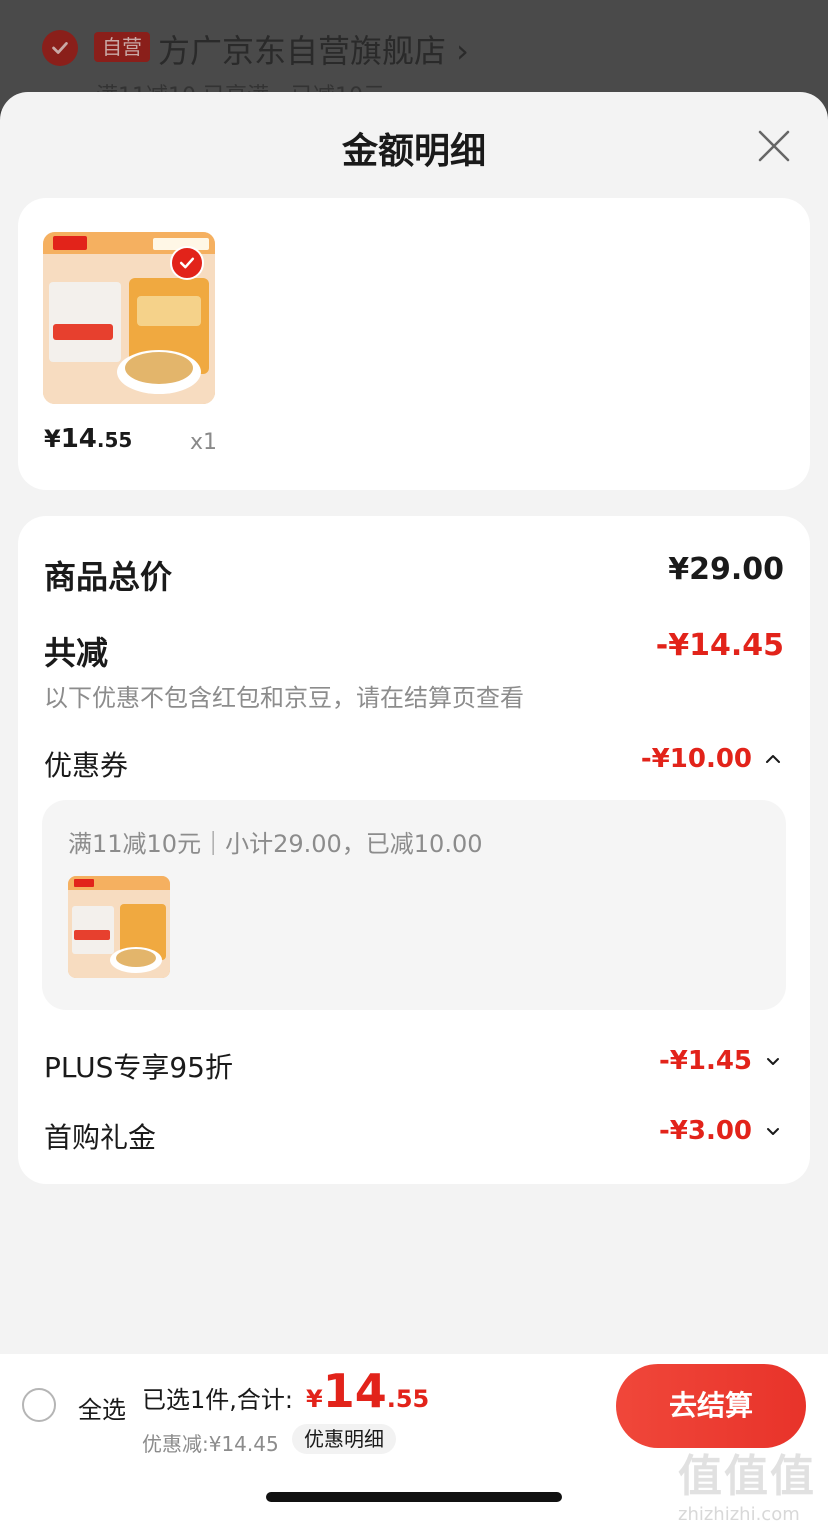  I want to click on watermark-chars: 值值值, so click(747, 1476).